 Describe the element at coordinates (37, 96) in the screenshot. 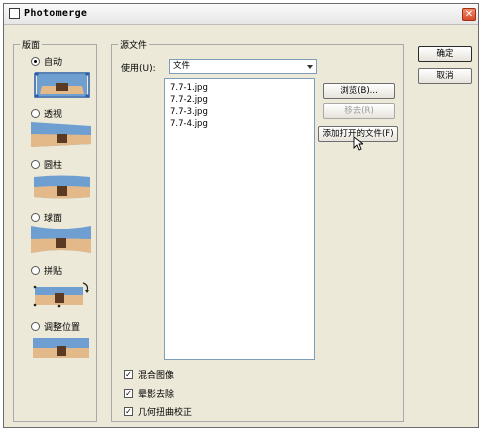

I see `auto-preview-handle-bl` at that location.